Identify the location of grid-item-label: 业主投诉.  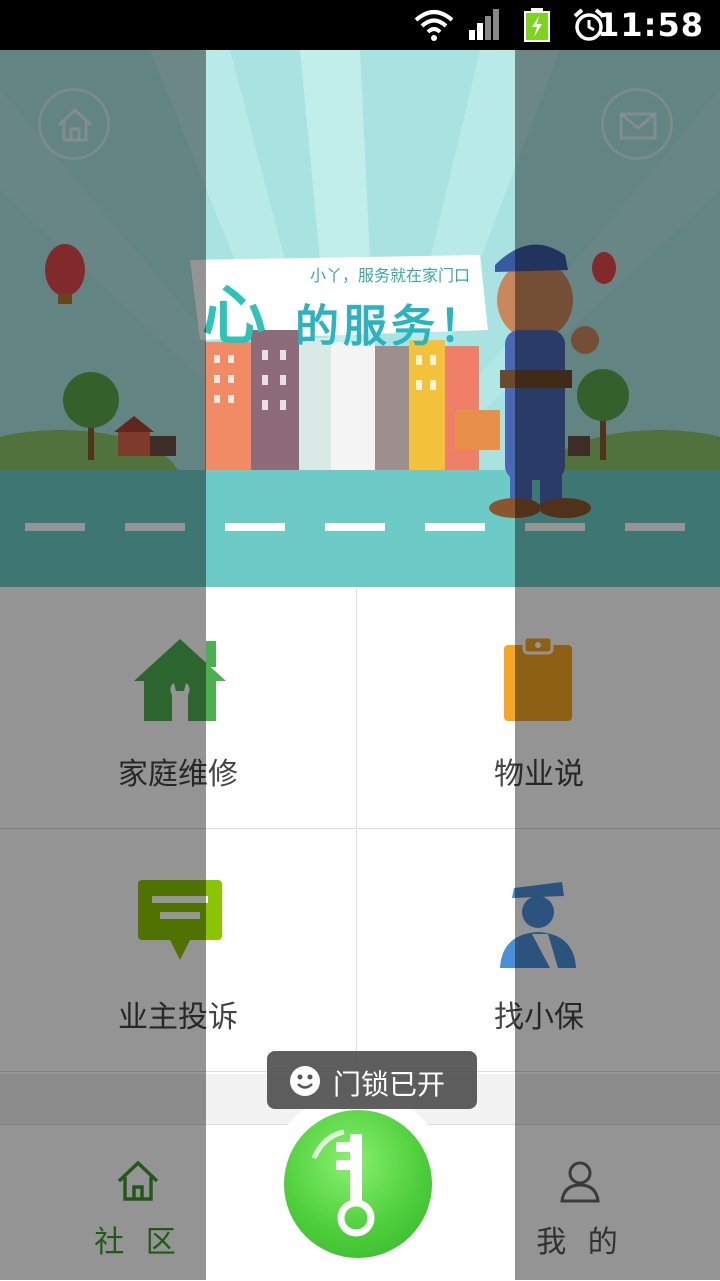
(178, 1017).